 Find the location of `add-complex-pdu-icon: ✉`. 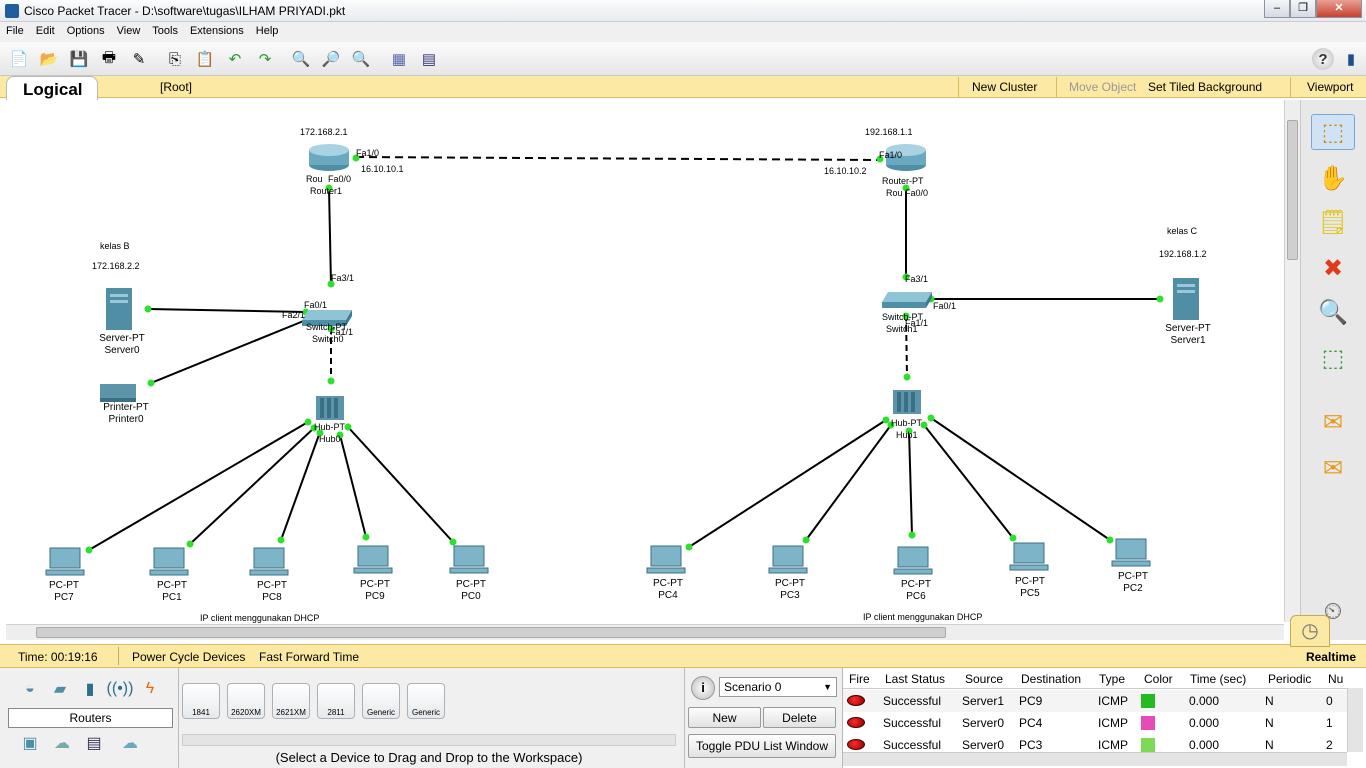

add-complex-pdu-icon: ✉ is located at coordinates (1333, 468).